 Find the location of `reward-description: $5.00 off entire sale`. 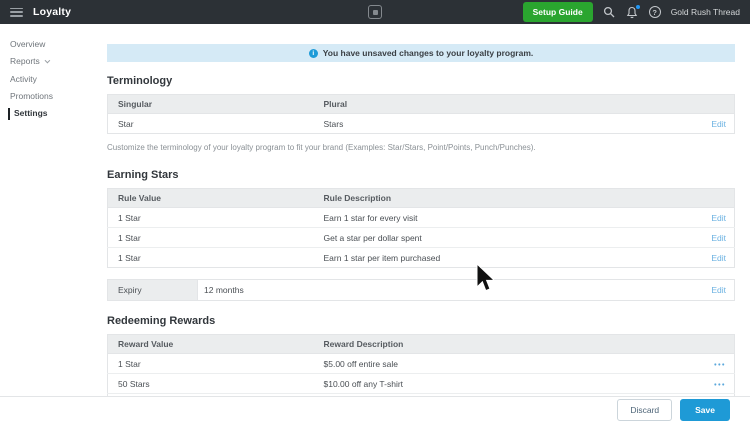

reward-description: $5.00 off entire sale is located at coordinates (504, 363).